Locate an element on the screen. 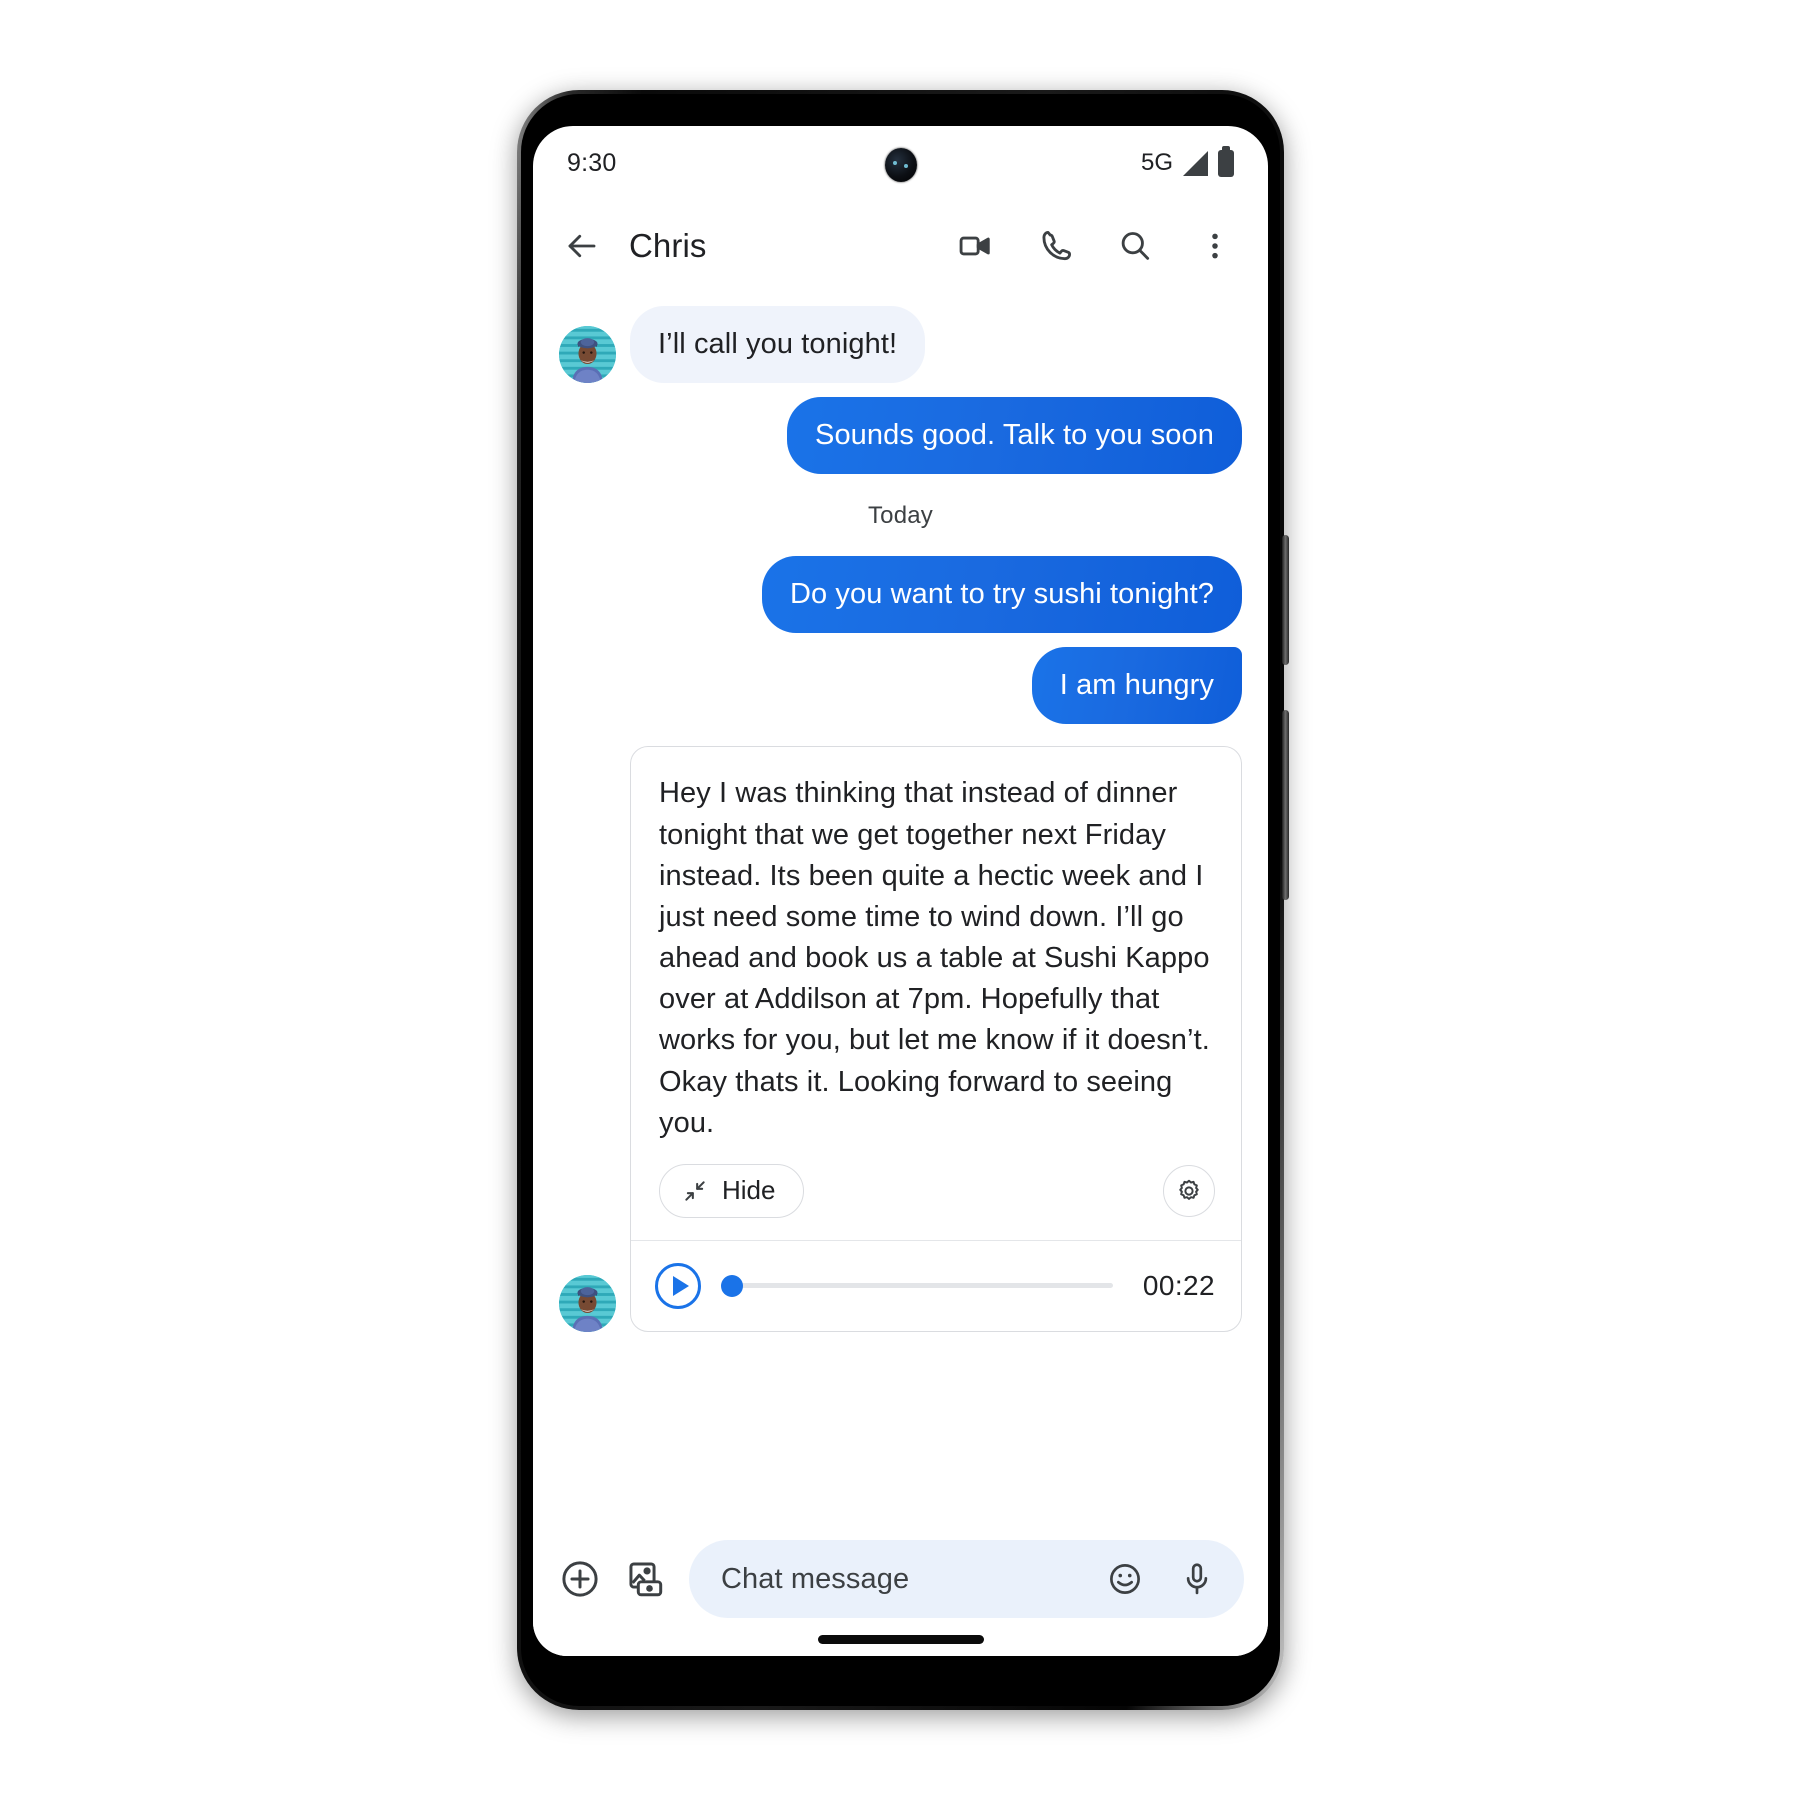 The height and width of the screenshot is (1800, 1800). chat-input-field: Chat message is located at coordinates (966, 1579).